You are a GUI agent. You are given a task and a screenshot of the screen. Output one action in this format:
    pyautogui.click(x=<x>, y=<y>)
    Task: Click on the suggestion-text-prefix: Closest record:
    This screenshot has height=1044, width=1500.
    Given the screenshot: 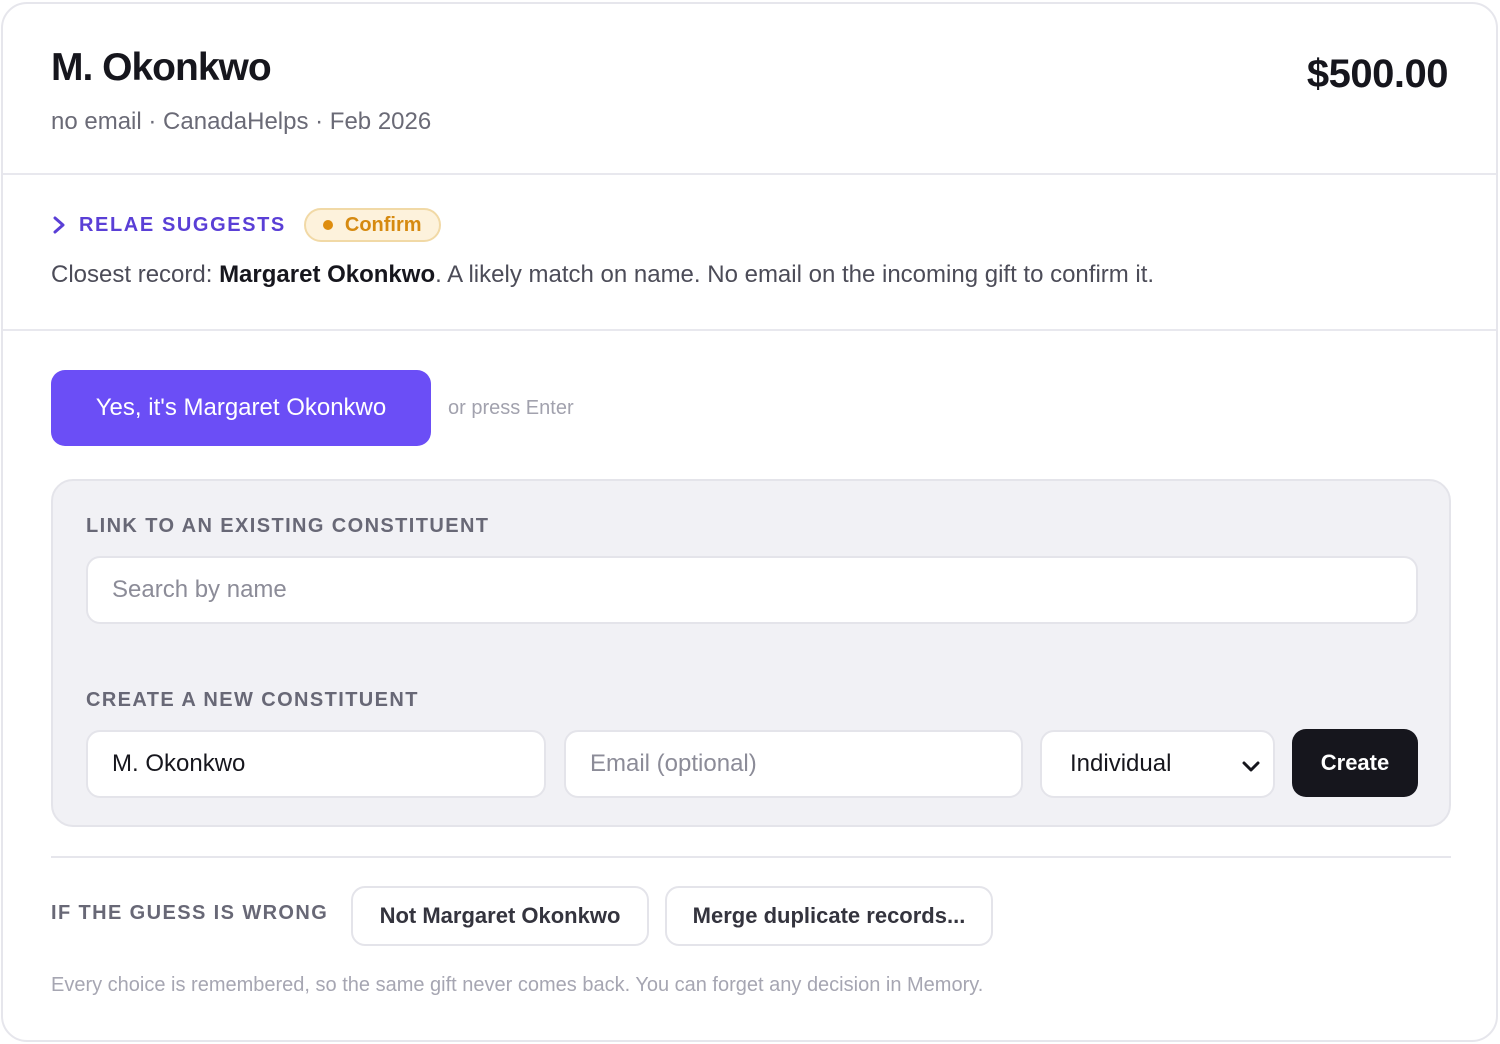 What is the action you would take?
    pyautogui.click(x=135, y=274)
    